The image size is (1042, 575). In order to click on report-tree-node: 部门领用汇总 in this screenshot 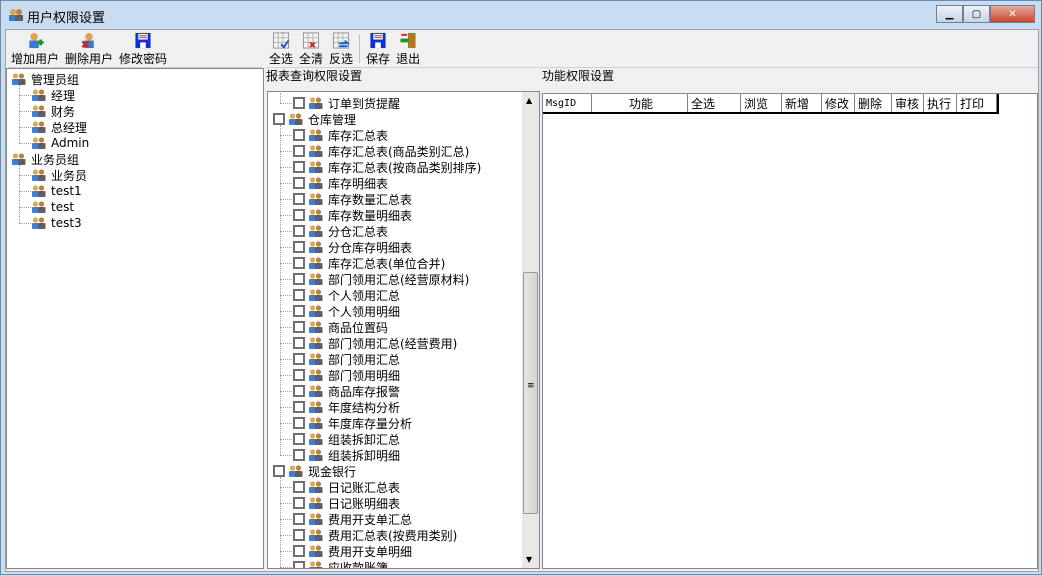, I will do `click(346, 359)`.